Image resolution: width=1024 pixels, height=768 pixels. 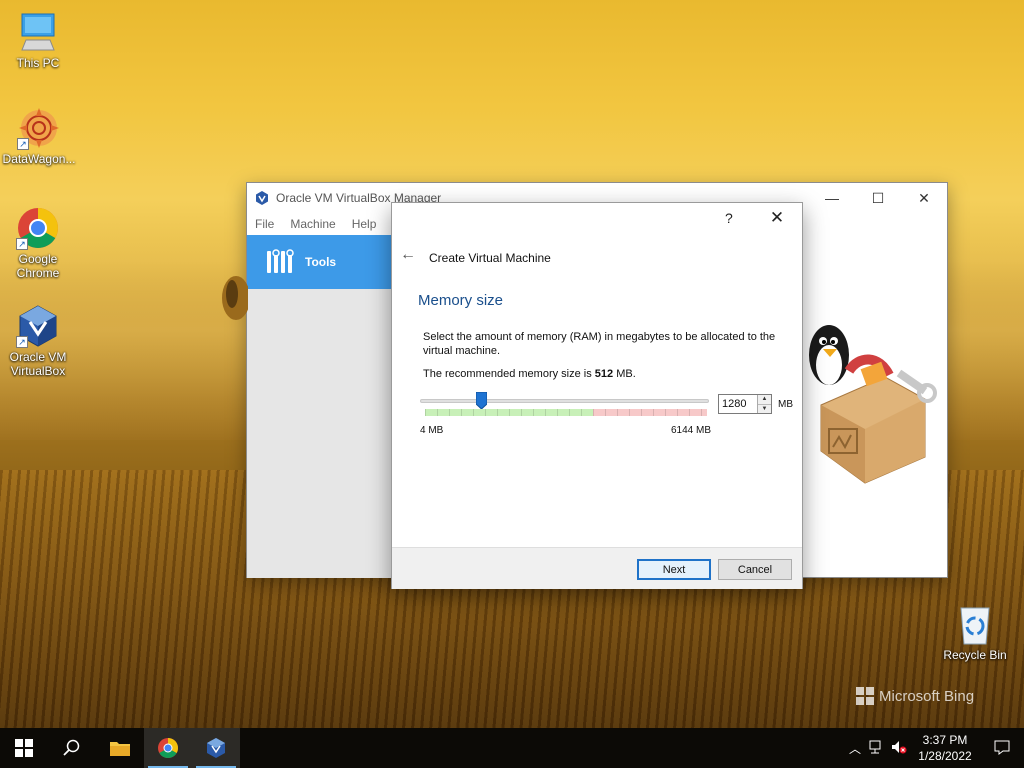 What do you see at coordinates (945, 748) in the screenshot?
I see `taskbar-clock: 3:37 PM 1/28/2022` at bounding box center [945, 748].